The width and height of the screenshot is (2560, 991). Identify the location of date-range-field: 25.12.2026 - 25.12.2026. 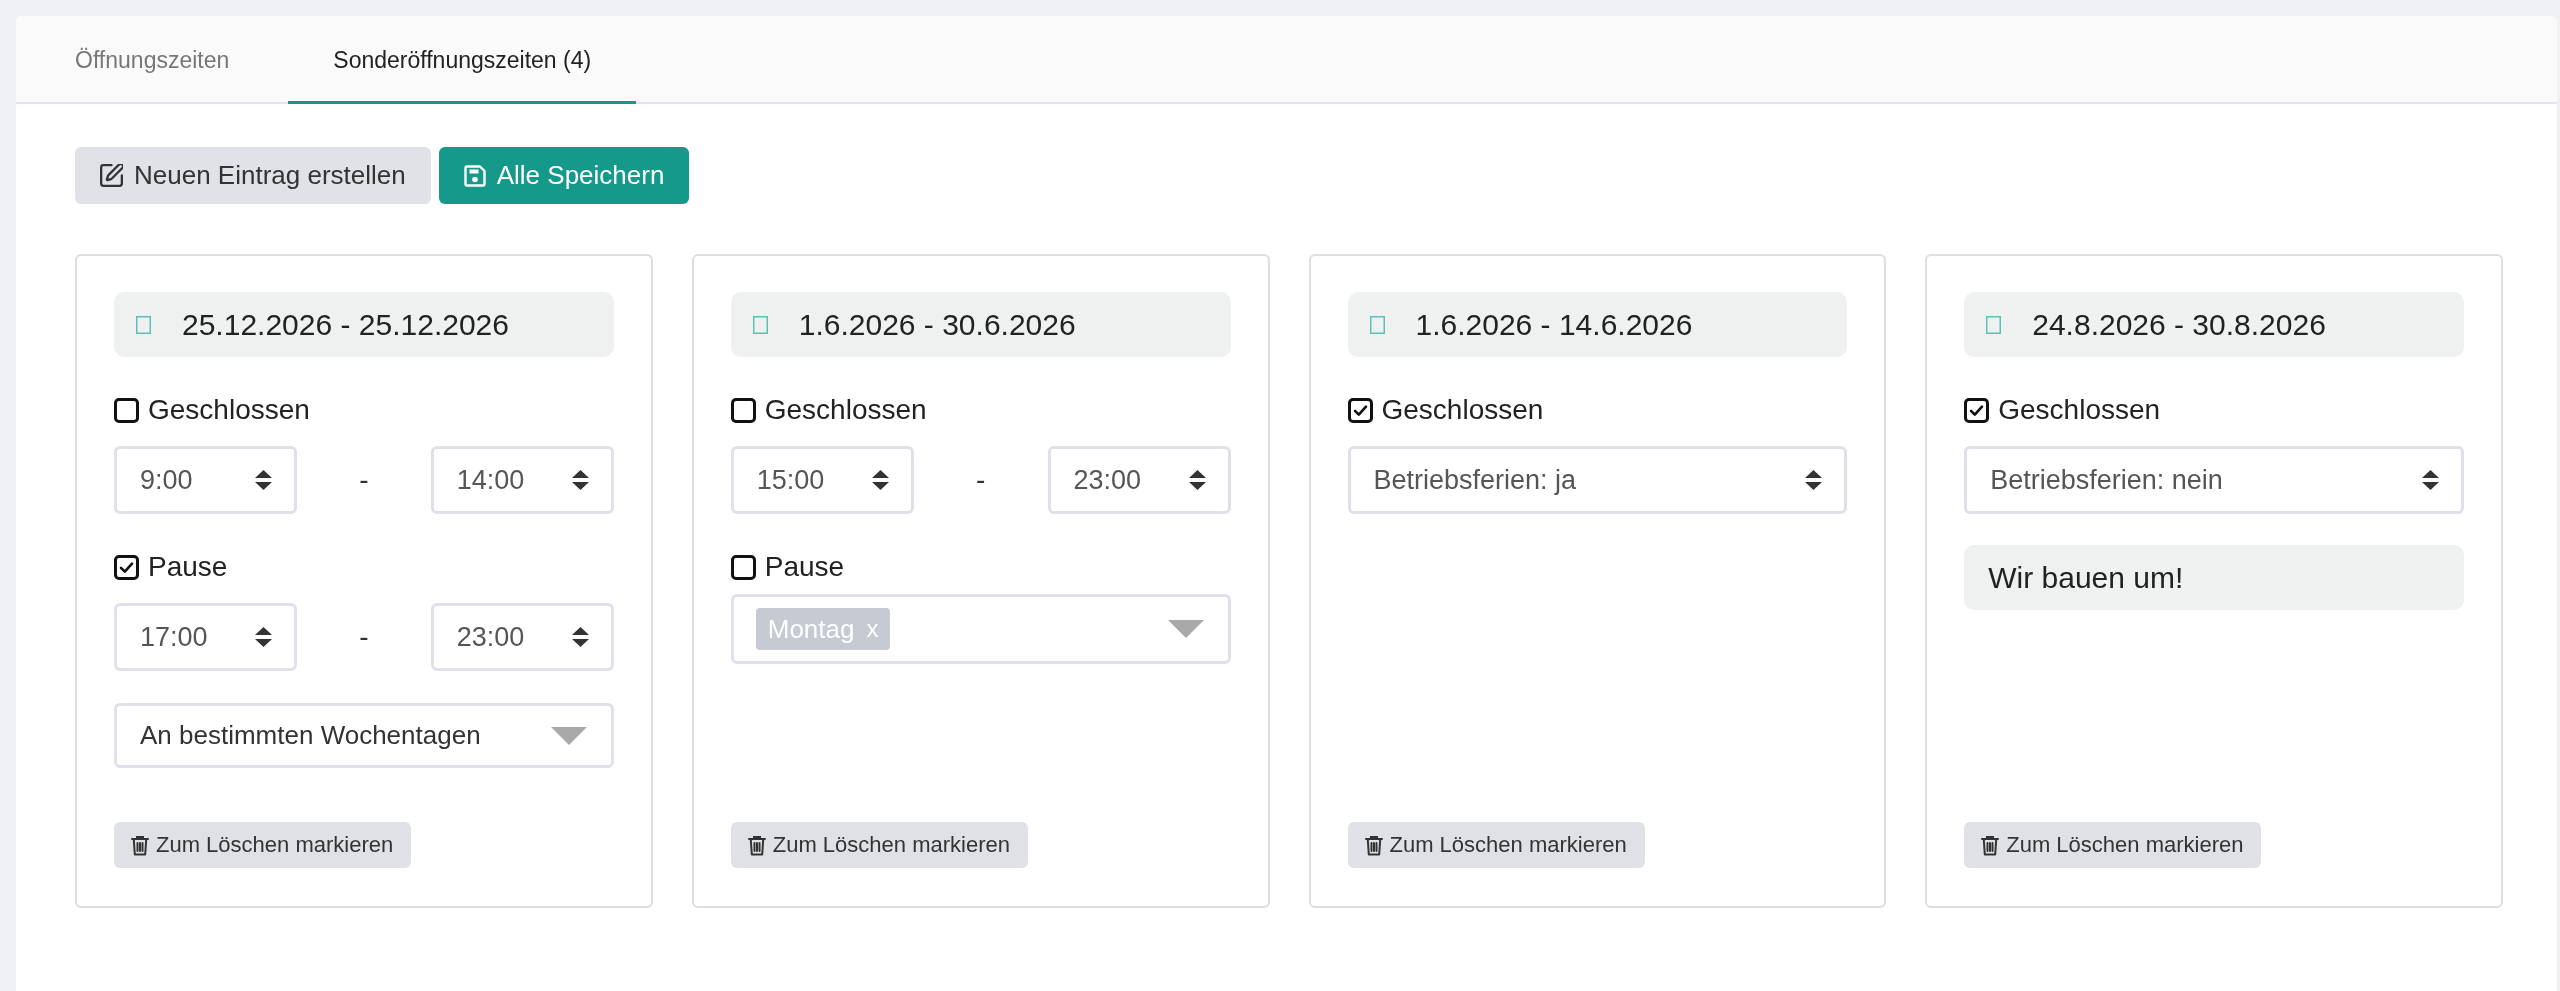
(364, 324).